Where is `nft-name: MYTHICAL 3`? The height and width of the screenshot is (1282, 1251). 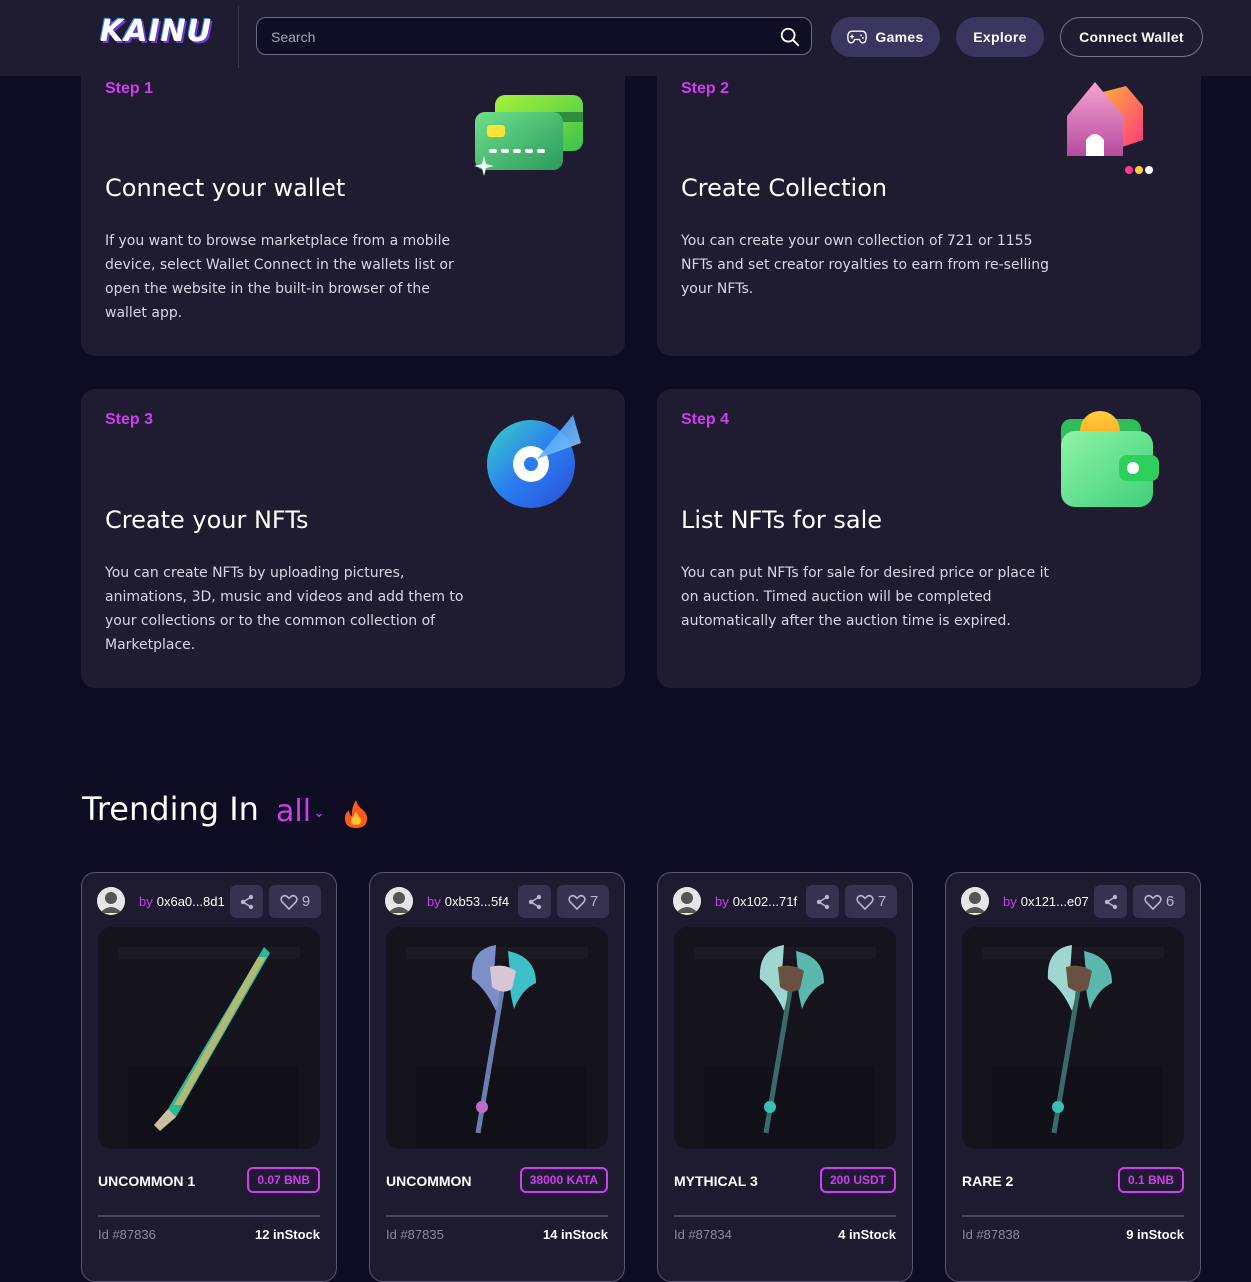
nft-name: MYTHICAL 3 is located at coordinates (716, 1181).